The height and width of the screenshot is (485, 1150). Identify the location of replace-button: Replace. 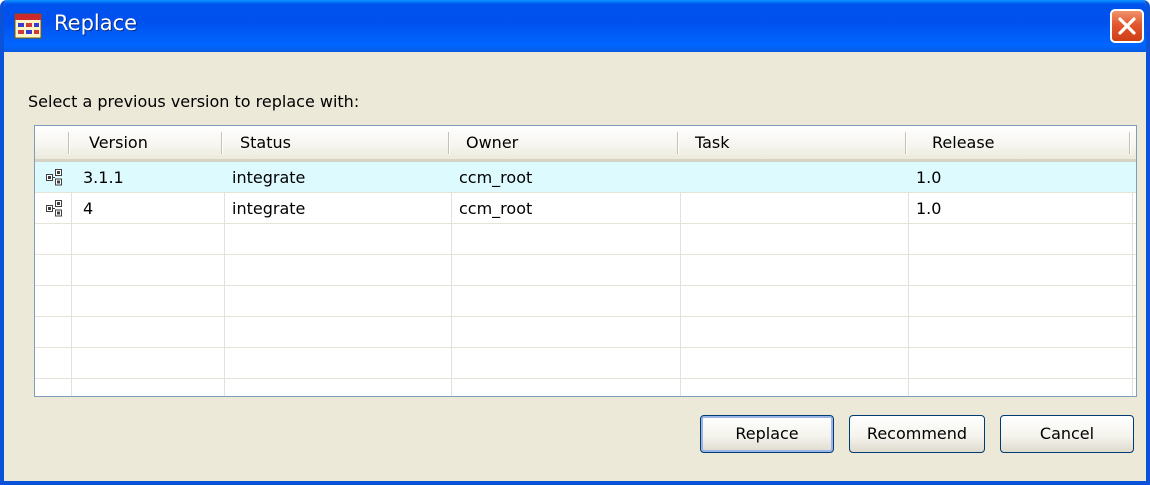
(767, 434).